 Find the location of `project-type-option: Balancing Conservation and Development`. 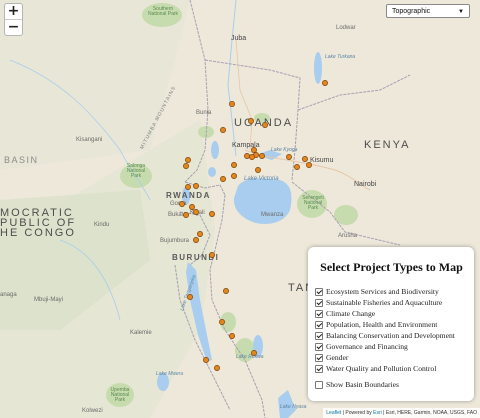

project-type-option: Balancing Conservation and Development is located at coordinates (391, 335).